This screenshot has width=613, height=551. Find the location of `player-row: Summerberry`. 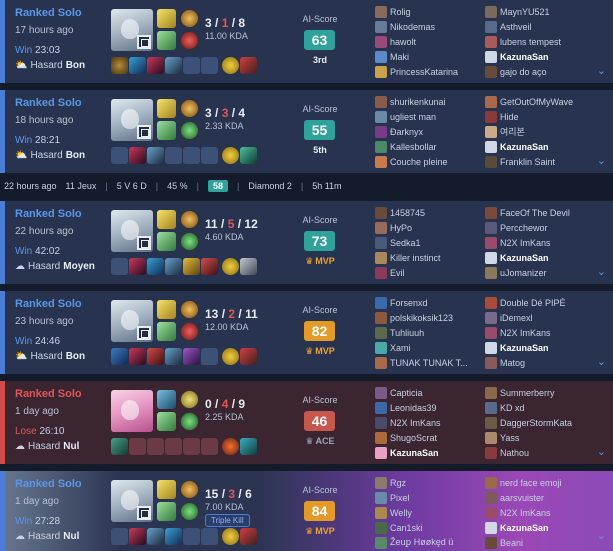

player-row: Summerberry is located at coordinates (541, 392).